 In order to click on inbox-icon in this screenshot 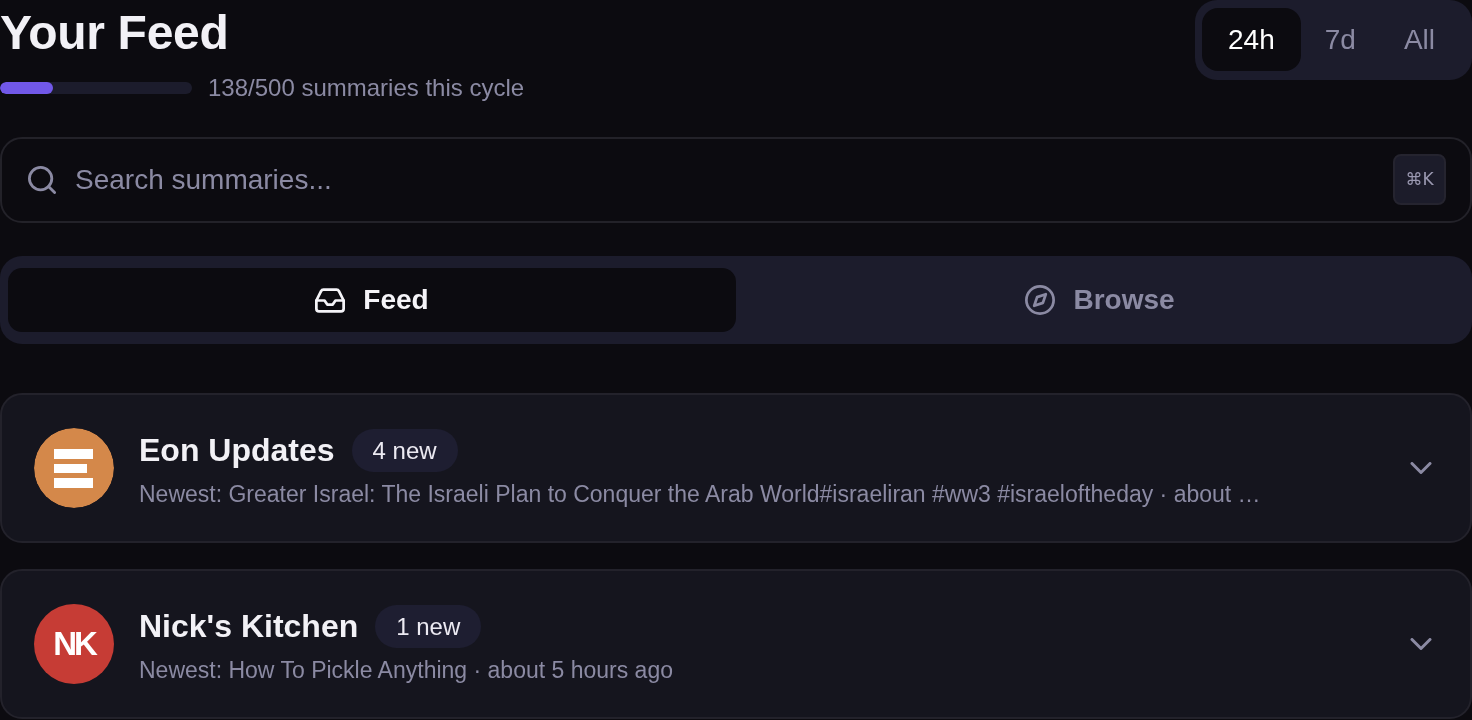, I will do `click(330, 300)`.